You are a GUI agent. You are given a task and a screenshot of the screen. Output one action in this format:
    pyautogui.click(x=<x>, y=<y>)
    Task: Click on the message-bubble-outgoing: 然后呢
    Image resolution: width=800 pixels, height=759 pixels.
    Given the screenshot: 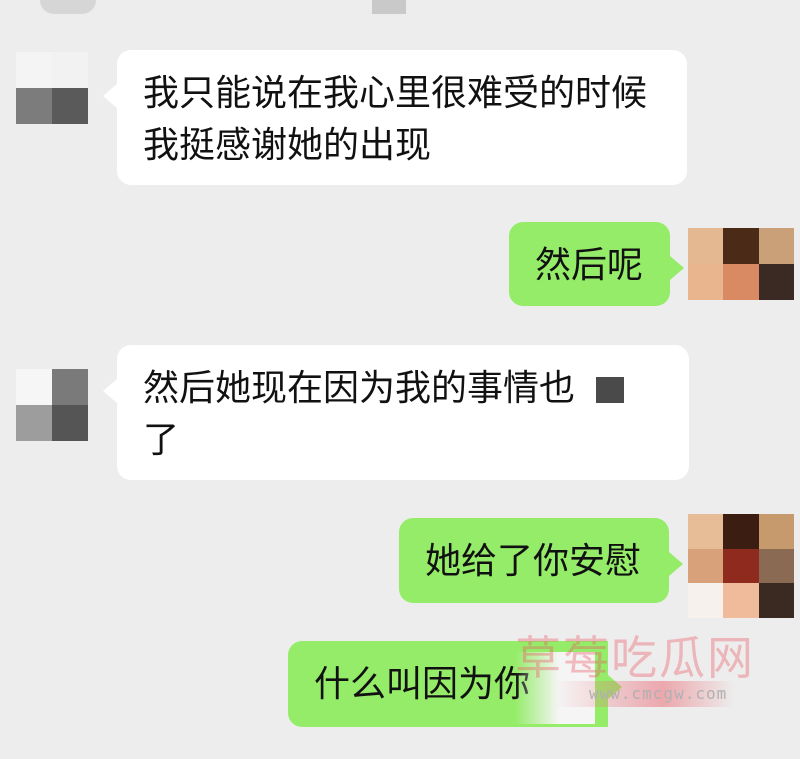 What is the action you would take?
    pyautogui.click(x=596, y=264)
    